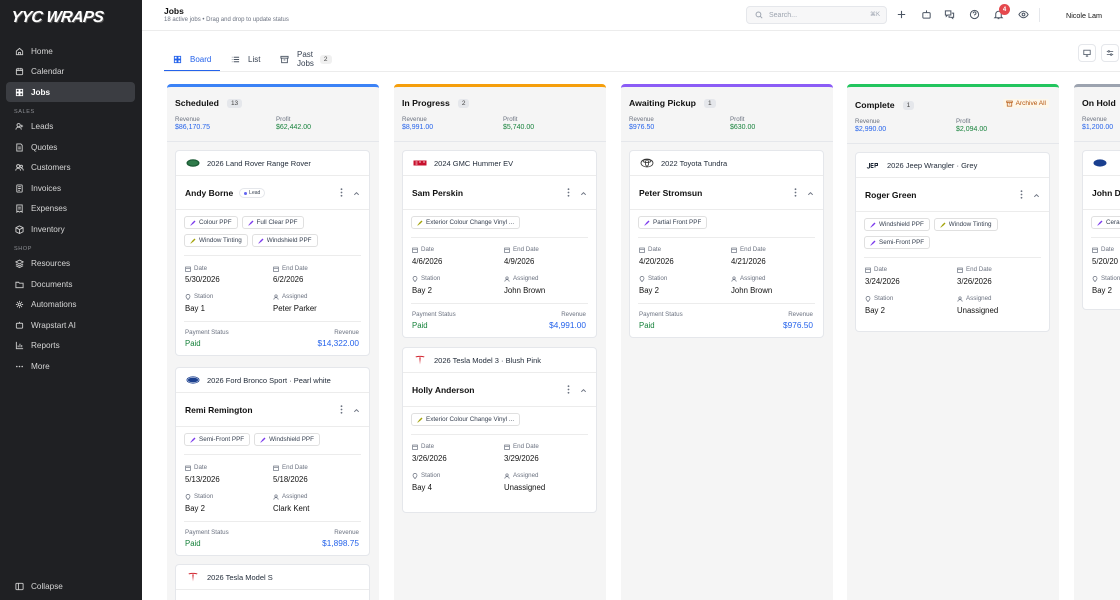 The width and height of the screenshot is (1120, 600). Describe the element at coordinates (519, 127) in the screenshot. I see `profit-value: $5,740.00` at that location.